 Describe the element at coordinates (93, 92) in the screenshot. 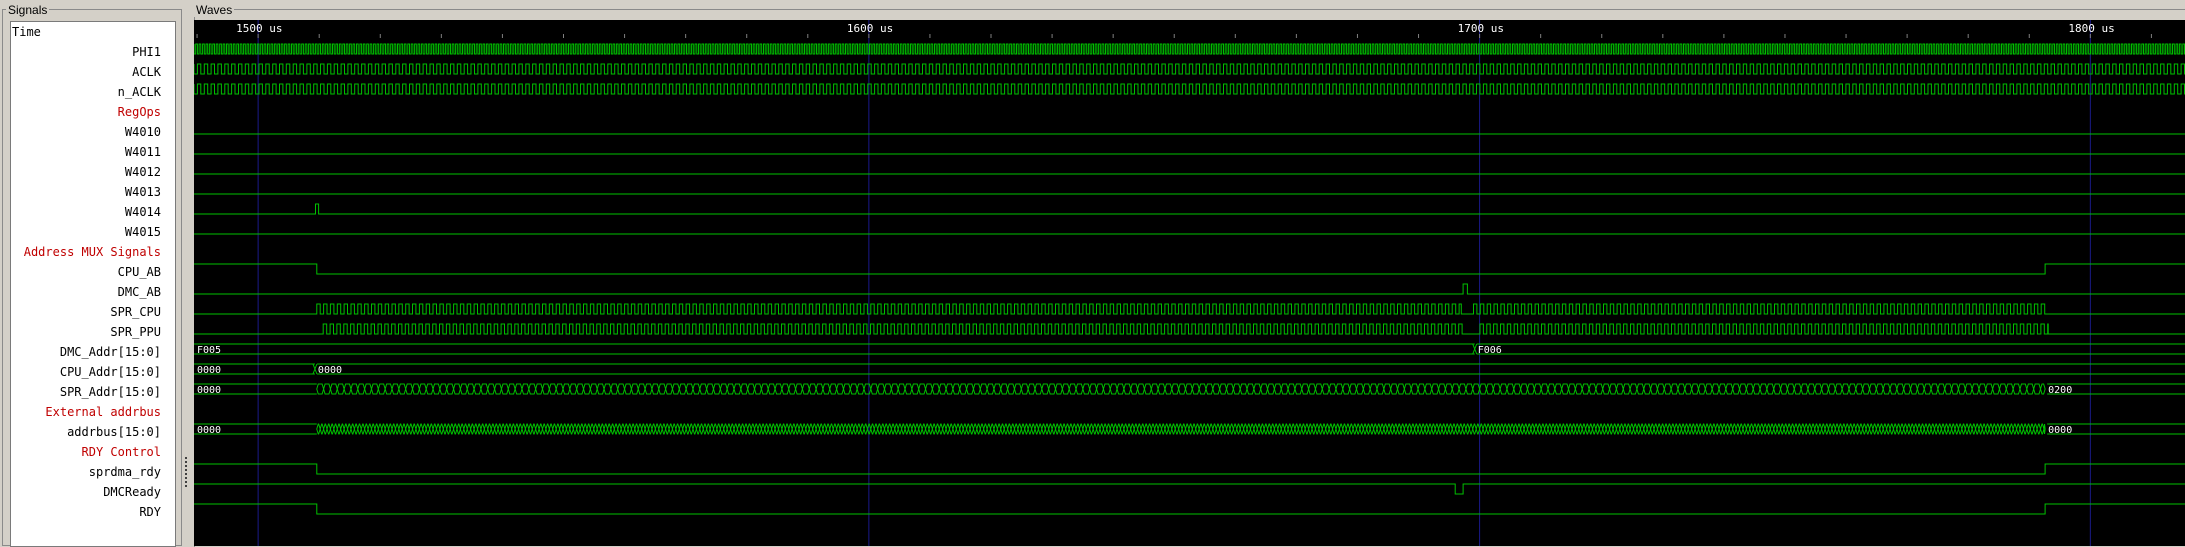

I see `signal-name: n_ACLK` at that location.